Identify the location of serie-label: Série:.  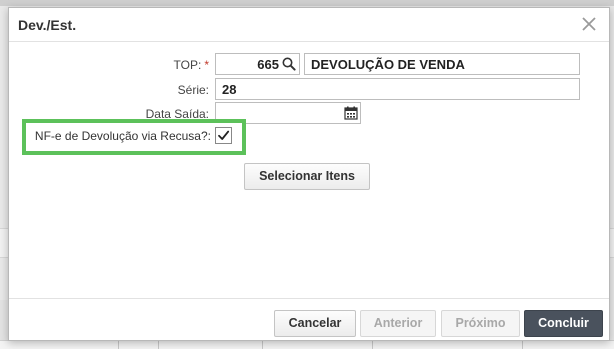
(193, 90).